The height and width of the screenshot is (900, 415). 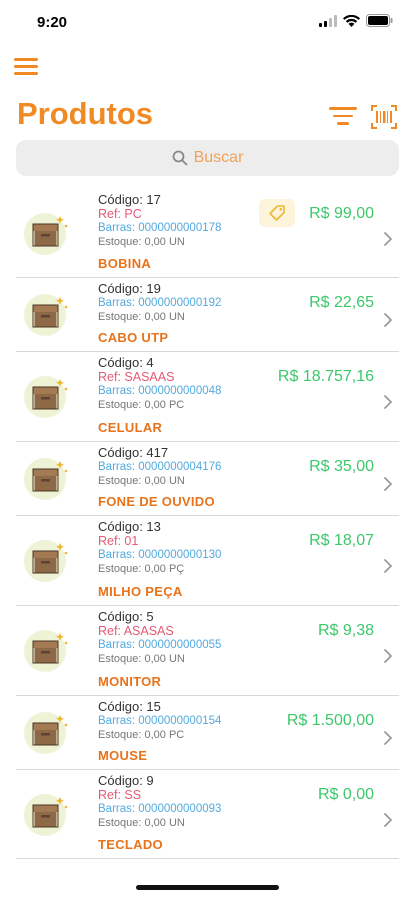 What do you see at coordinates (343, 108) in the screenshot?
I see `filter-icon` at bounding box center [343, 108].